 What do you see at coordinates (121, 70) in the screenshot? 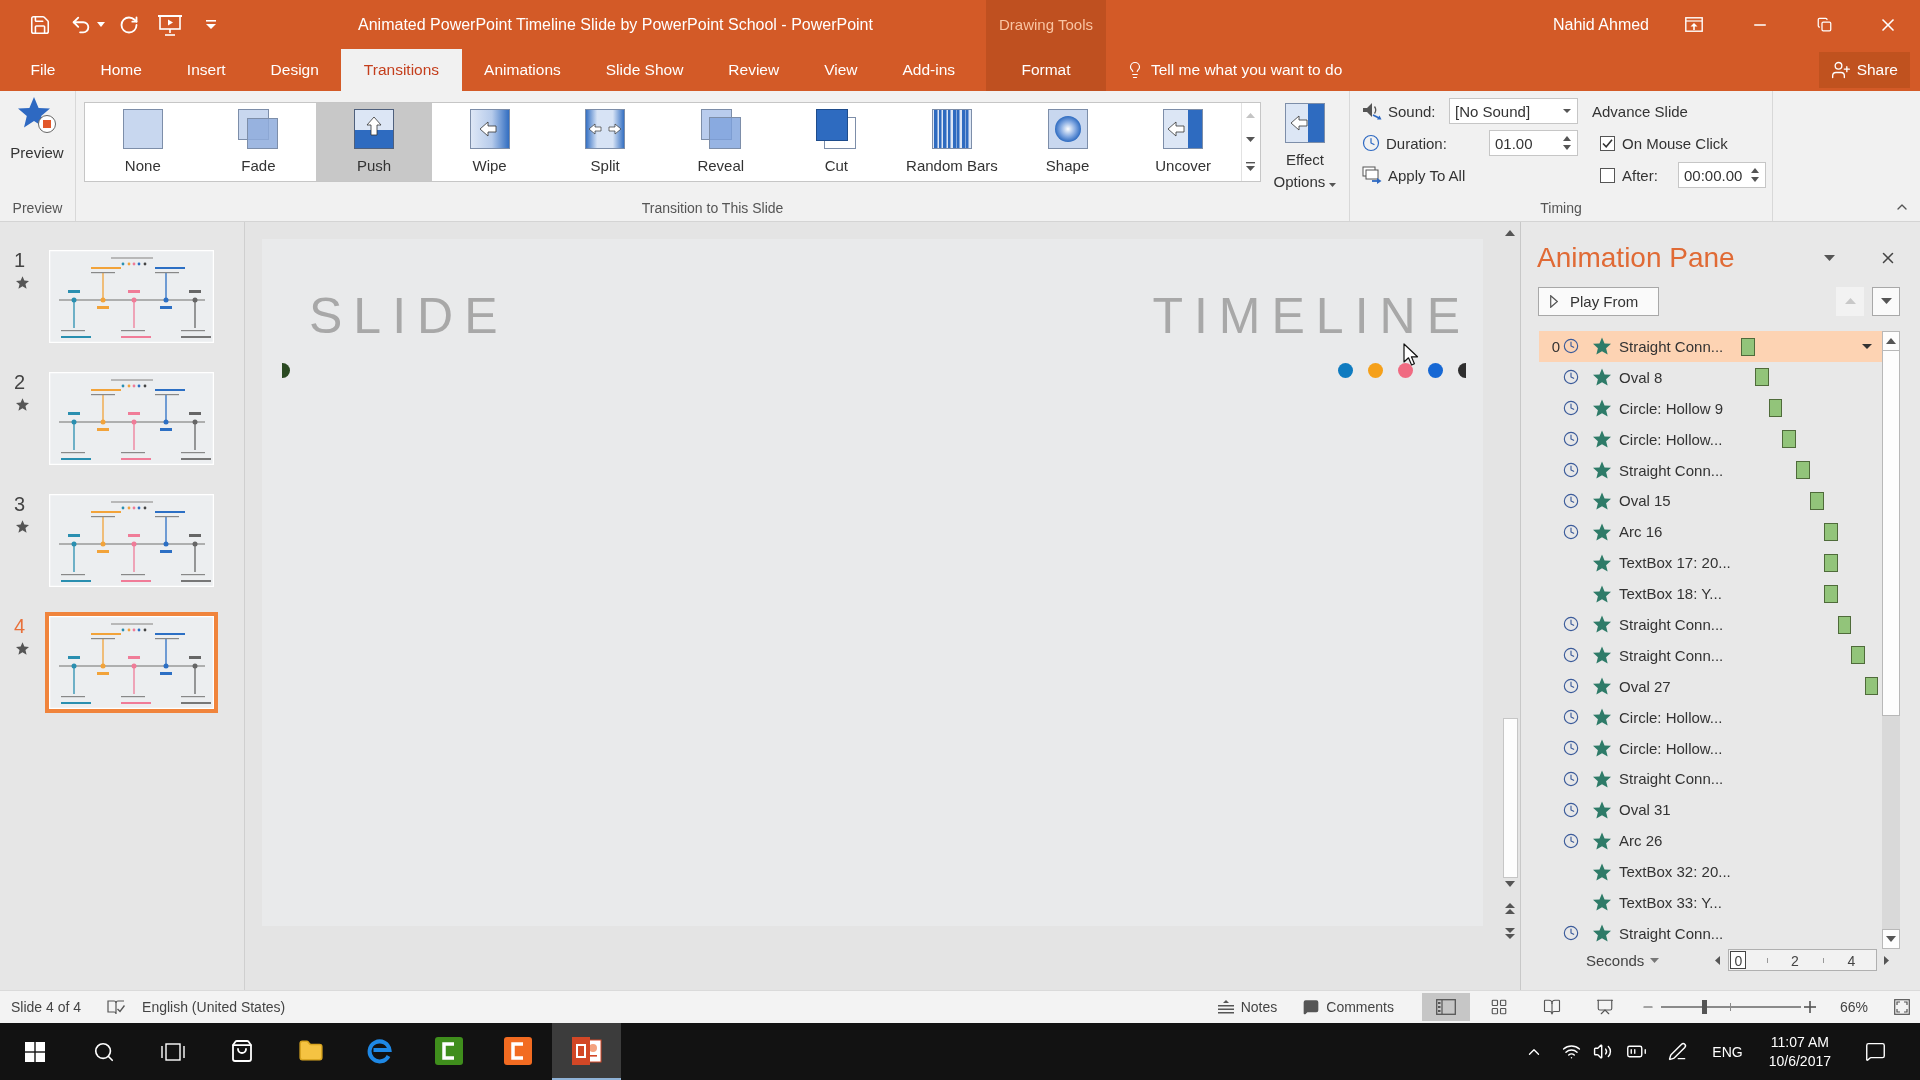
I see `ribbon-tab: Home` at bounding box center [121, 70].